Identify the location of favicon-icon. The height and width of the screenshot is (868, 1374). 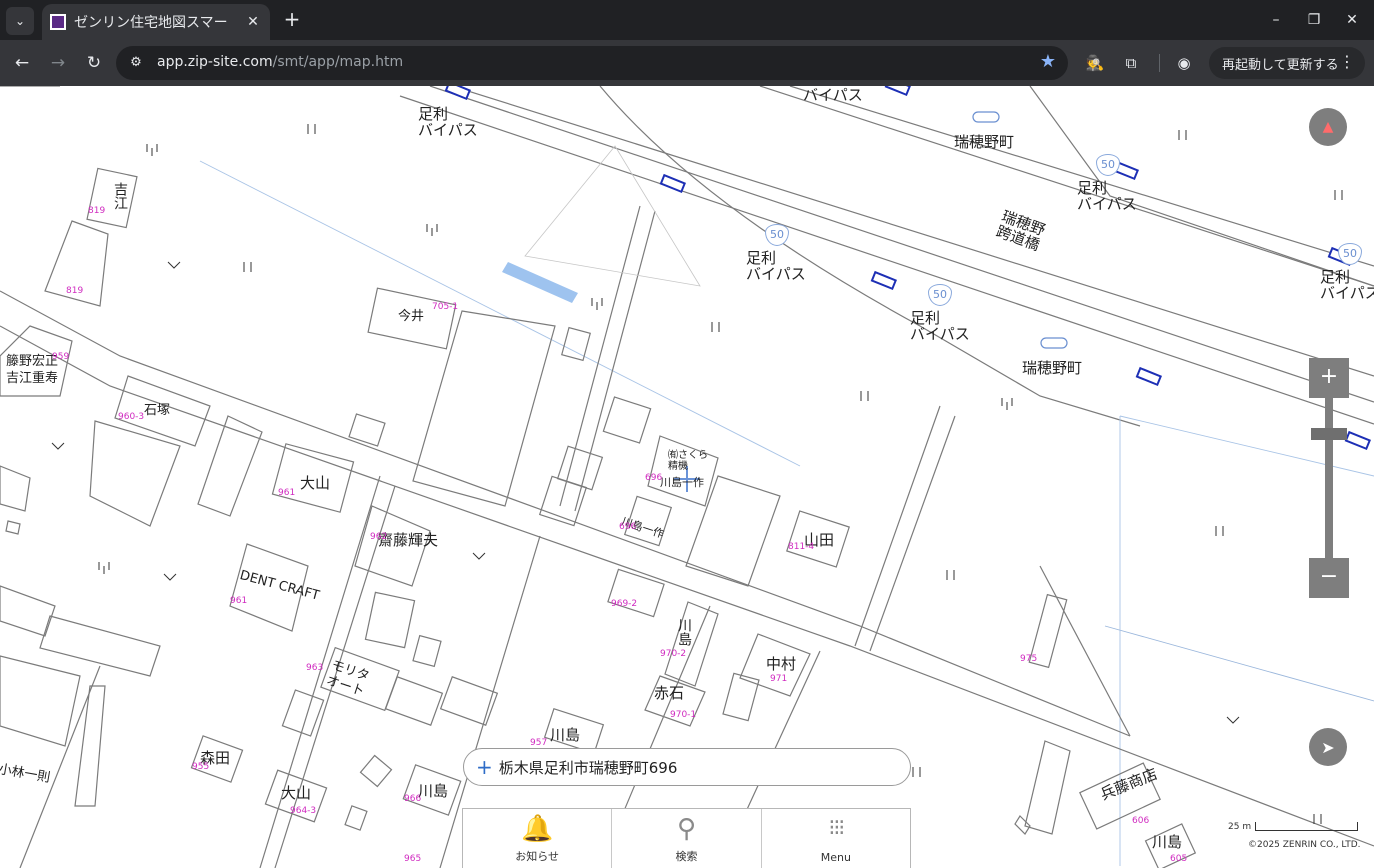
(58, 22).